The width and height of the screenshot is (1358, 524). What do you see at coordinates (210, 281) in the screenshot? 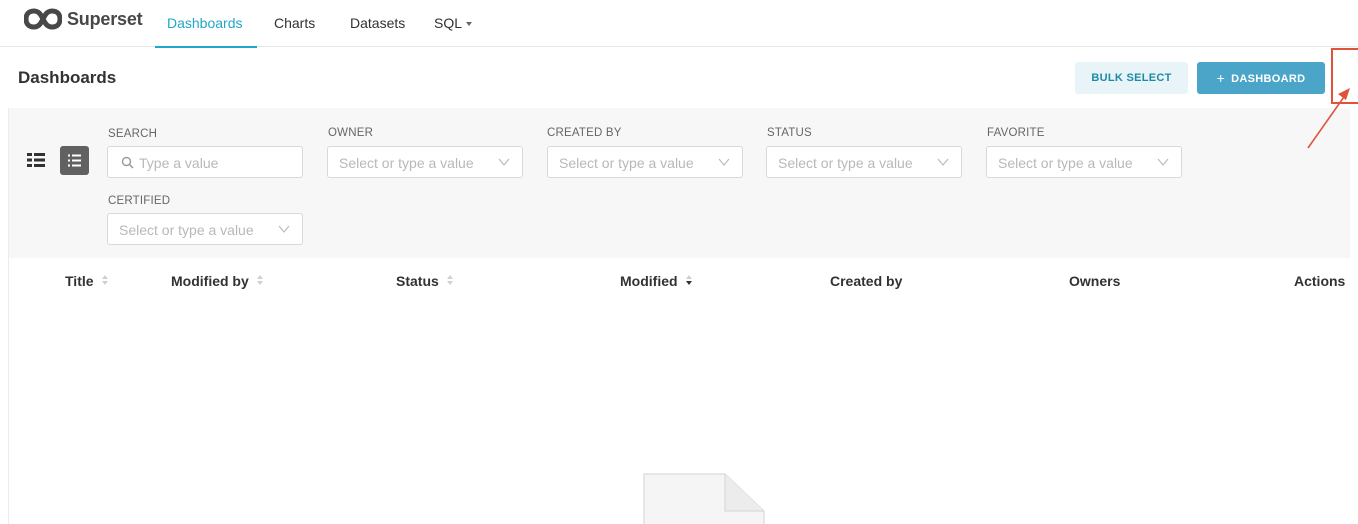
I see `column-modified-by-label: Modified by` at bounding box center [210, 281].